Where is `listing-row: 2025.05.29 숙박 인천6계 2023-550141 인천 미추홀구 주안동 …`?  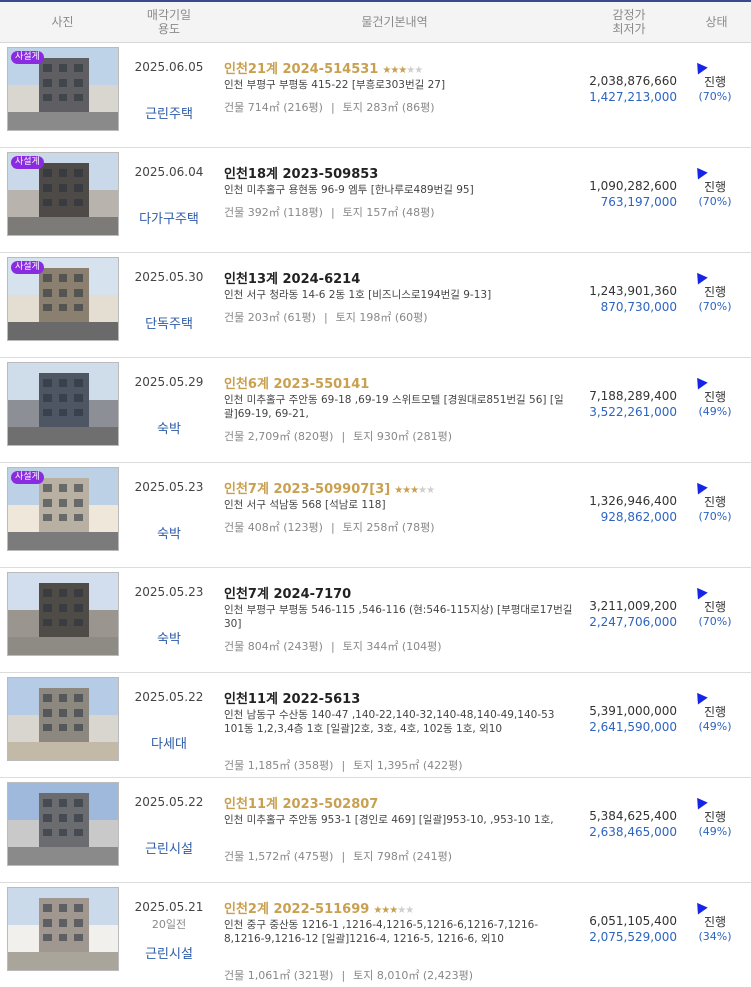
listing-row: 2025.05.29 숙박 인천6계 2023-550141 인천 미추홀구 주안동 … is located at coordinates (375, 410).